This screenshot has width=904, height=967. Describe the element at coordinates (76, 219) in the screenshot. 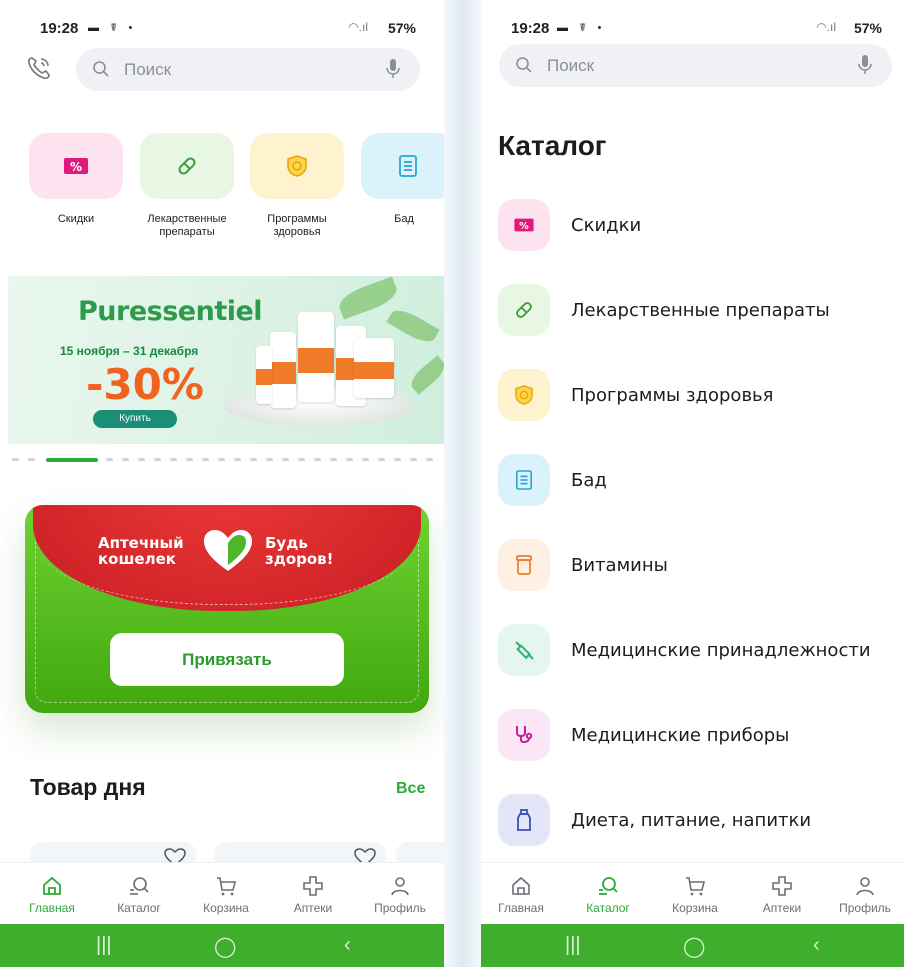

I see `category-label: Скидки` at that location.